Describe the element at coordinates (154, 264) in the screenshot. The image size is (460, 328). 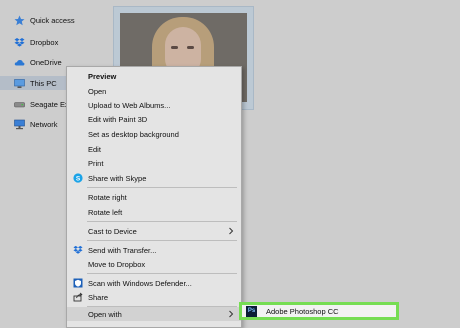
I see `menu-item-move-to-dropbox: Move to Dropbox` at that location.